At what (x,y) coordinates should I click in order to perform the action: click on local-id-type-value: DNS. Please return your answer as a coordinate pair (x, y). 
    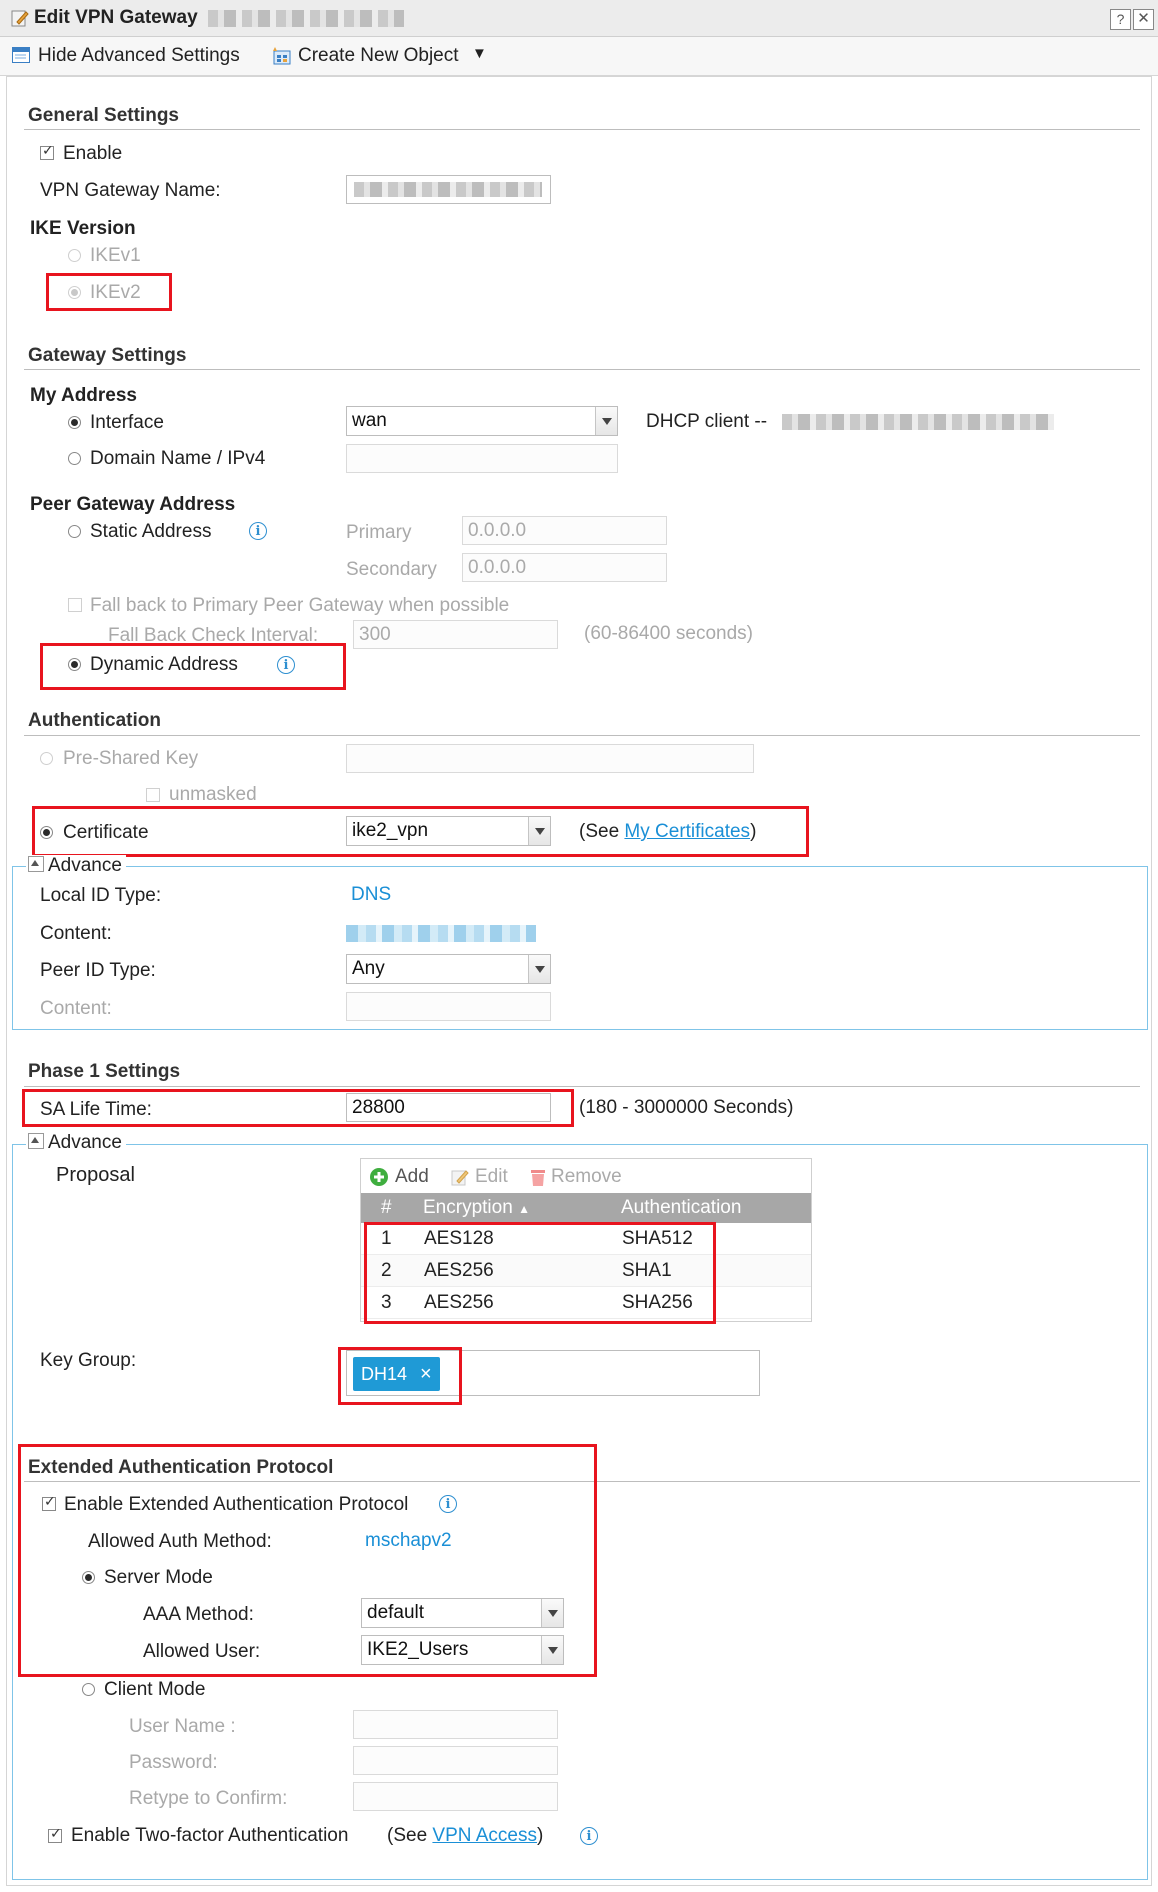
    Looking at the image, I should click on (371, 894).